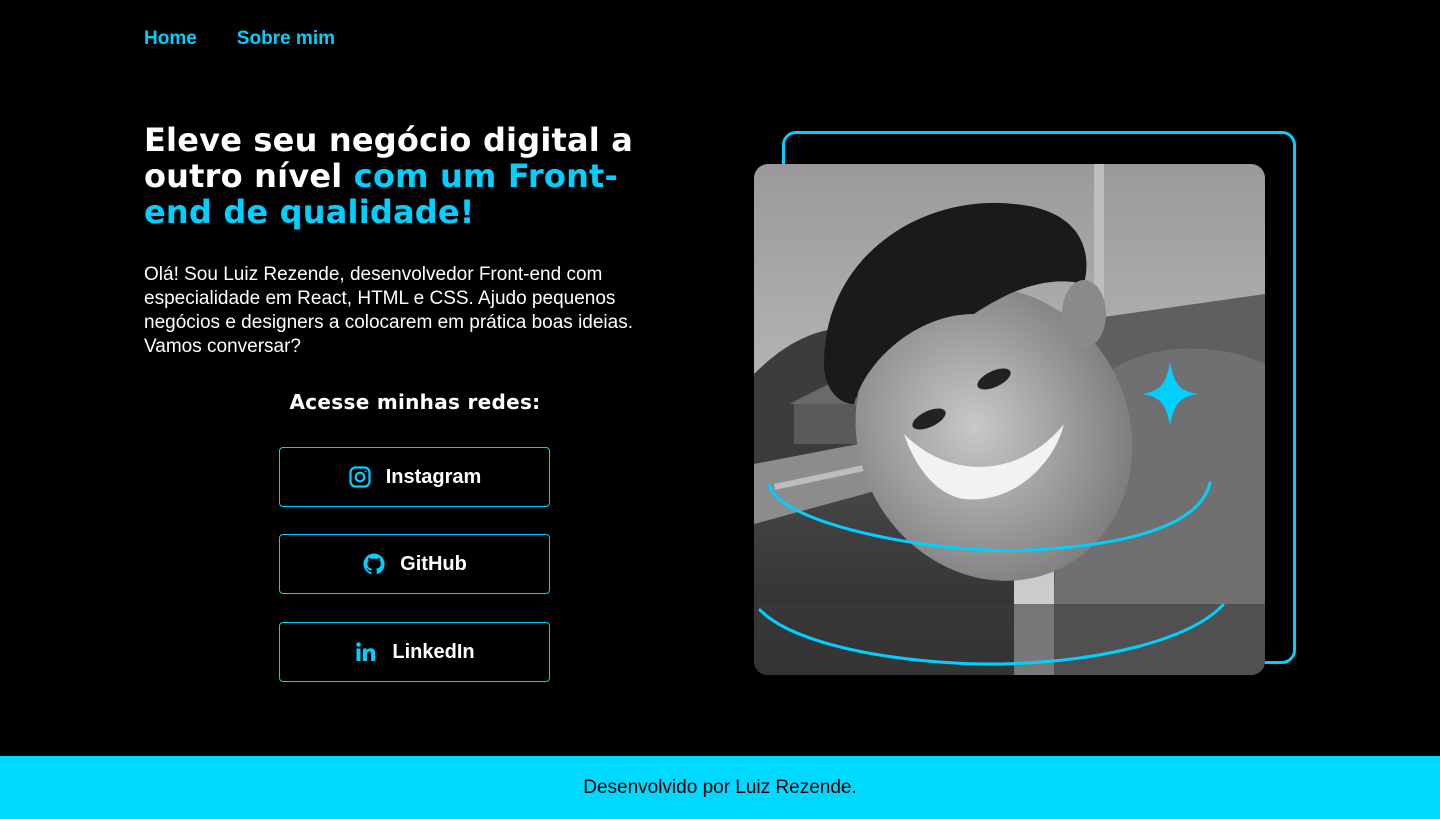 Image resolution: width=1440 pixels, height=819 pixels. I want to click on nav-link-home: Home, so click(170, 39).